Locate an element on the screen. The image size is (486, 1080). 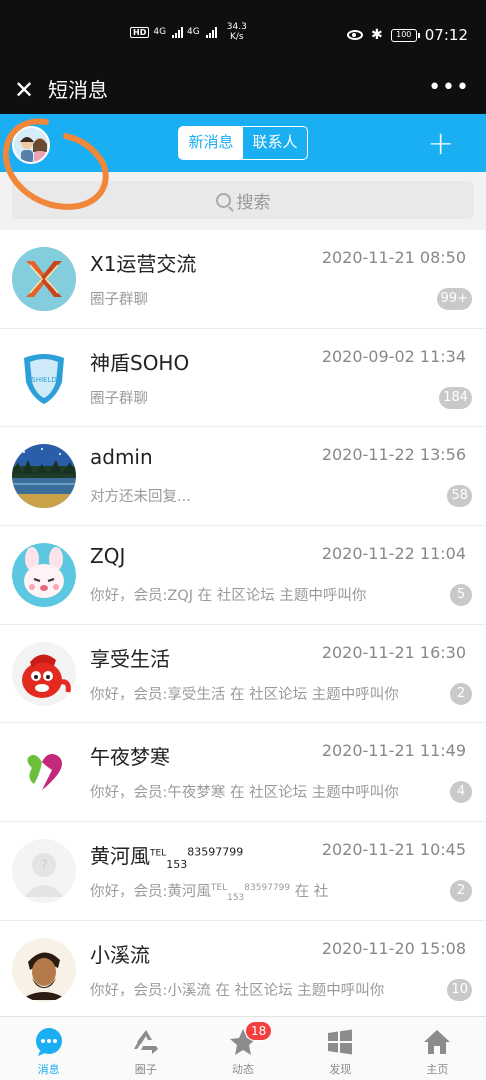
nav-label: 消息 is located at coordinates (48, 1069).